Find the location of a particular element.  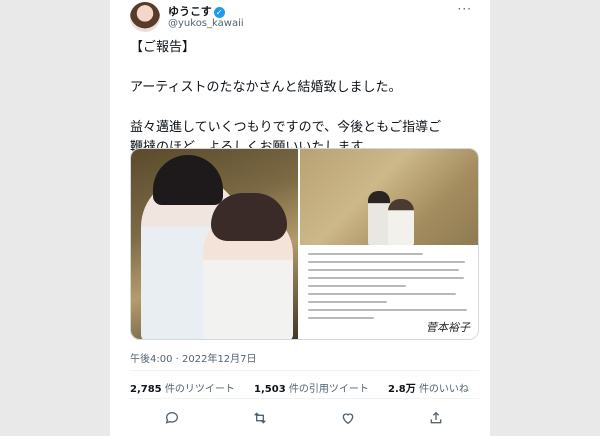

display-name: ゆうこす ✓ is located at coordinates (196, 11).